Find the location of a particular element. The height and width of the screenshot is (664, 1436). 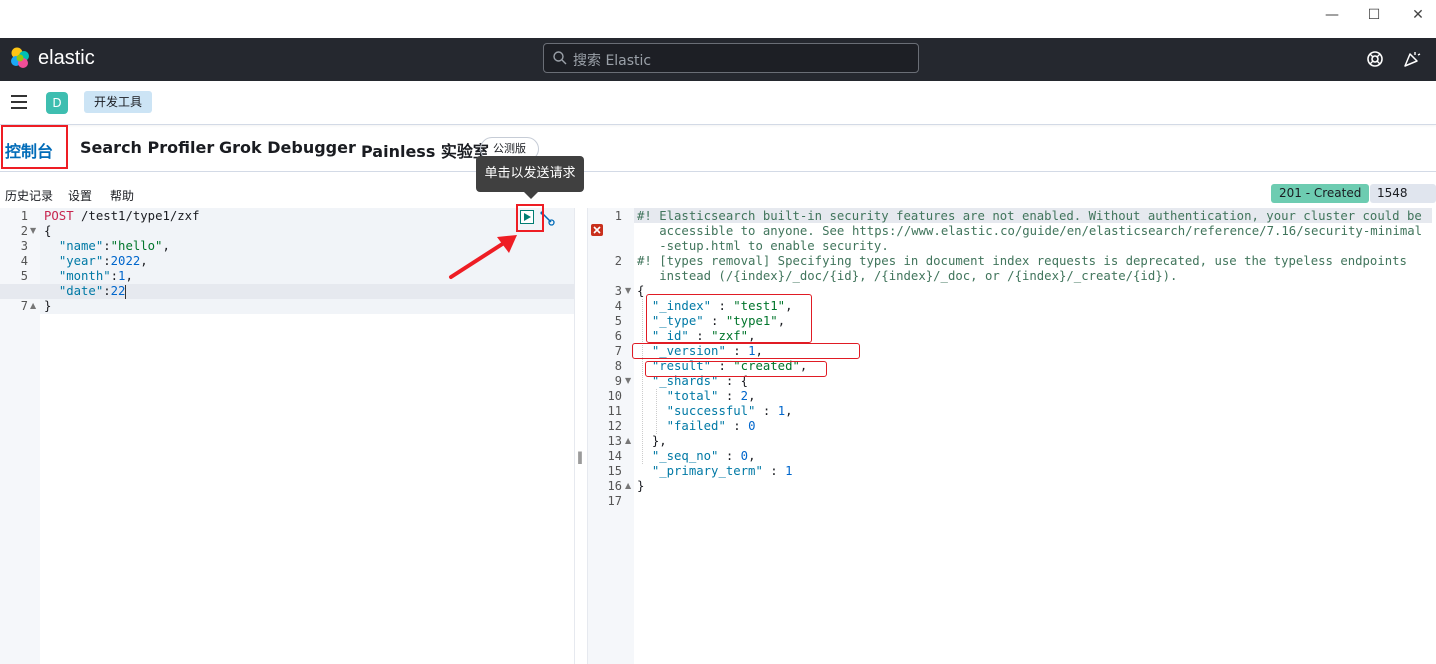

warning-error-icon is located at coordinates (597, 230).